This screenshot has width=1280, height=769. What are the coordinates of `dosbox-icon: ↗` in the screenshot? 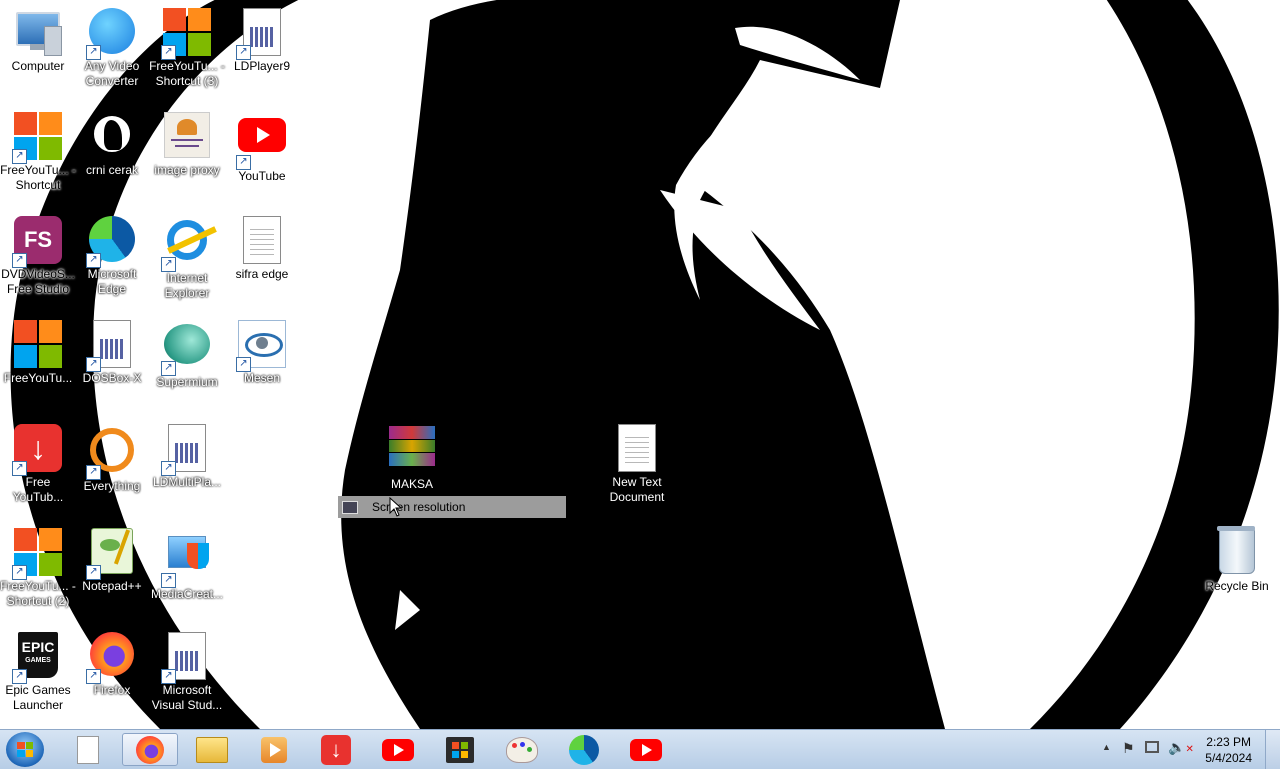 It's located at (111, 346).